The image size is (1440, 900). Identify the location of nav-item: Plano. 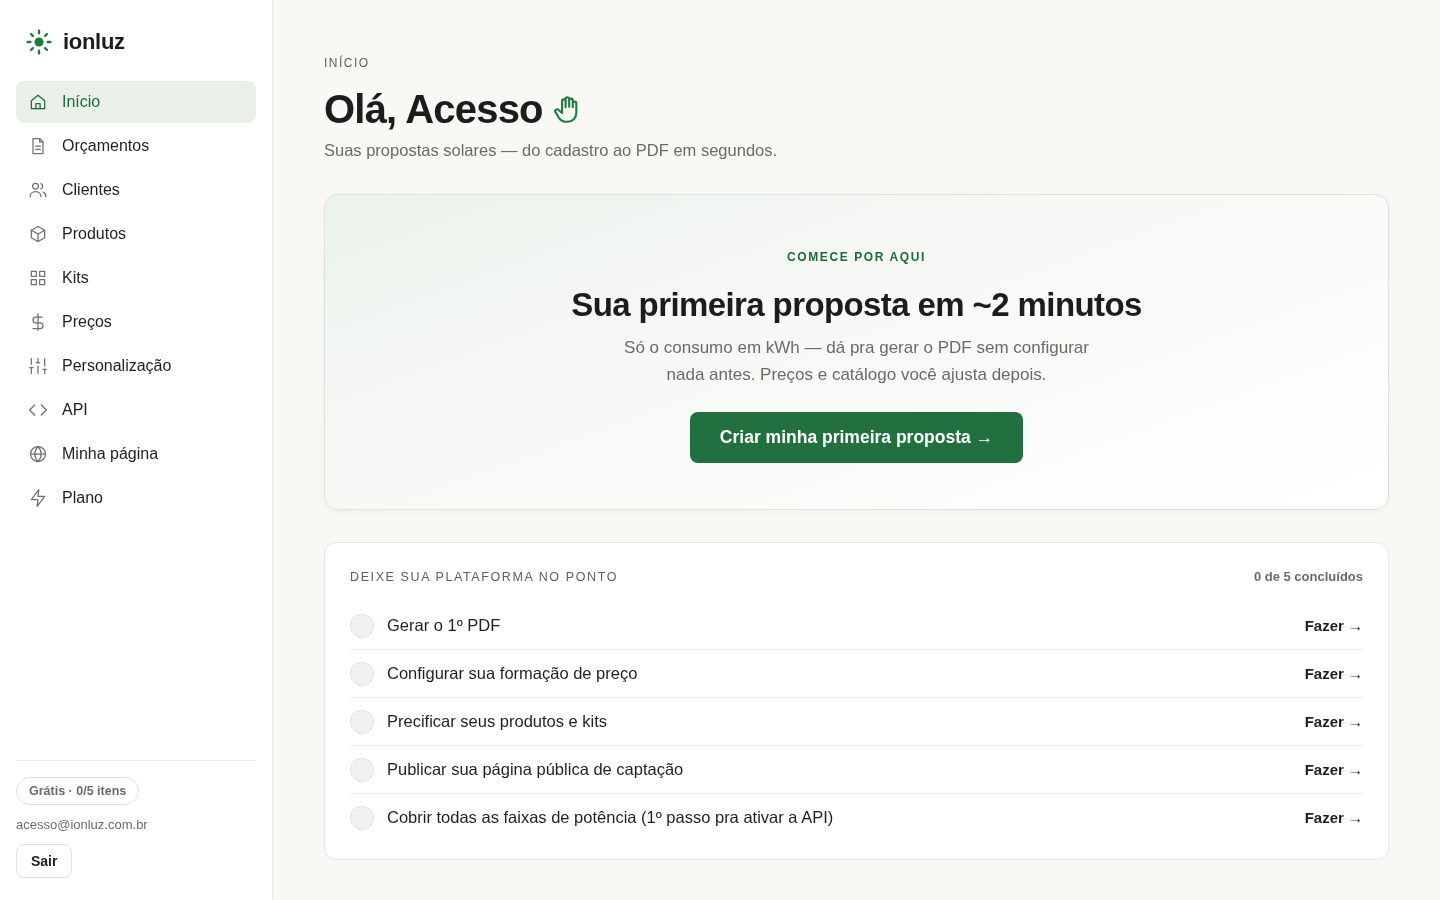
(136, 498).